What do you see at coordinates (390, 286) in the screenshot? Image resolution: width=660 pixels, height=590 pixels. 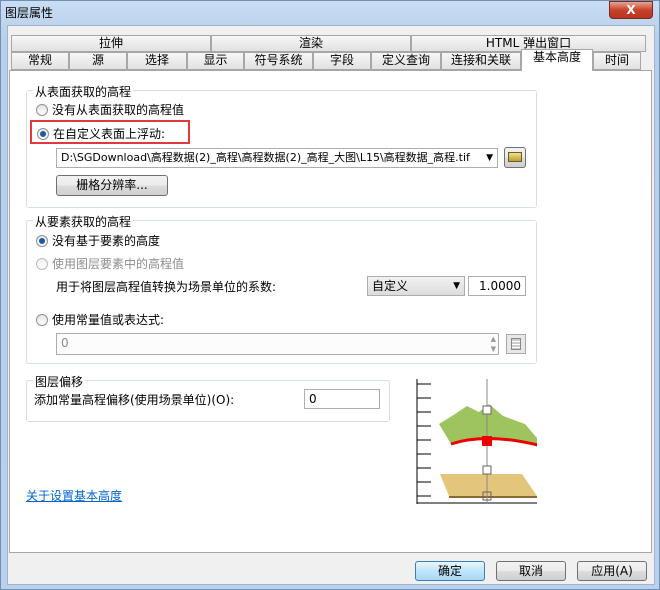 I see `unit-value: 自定义` at bounding box center [390, 286].